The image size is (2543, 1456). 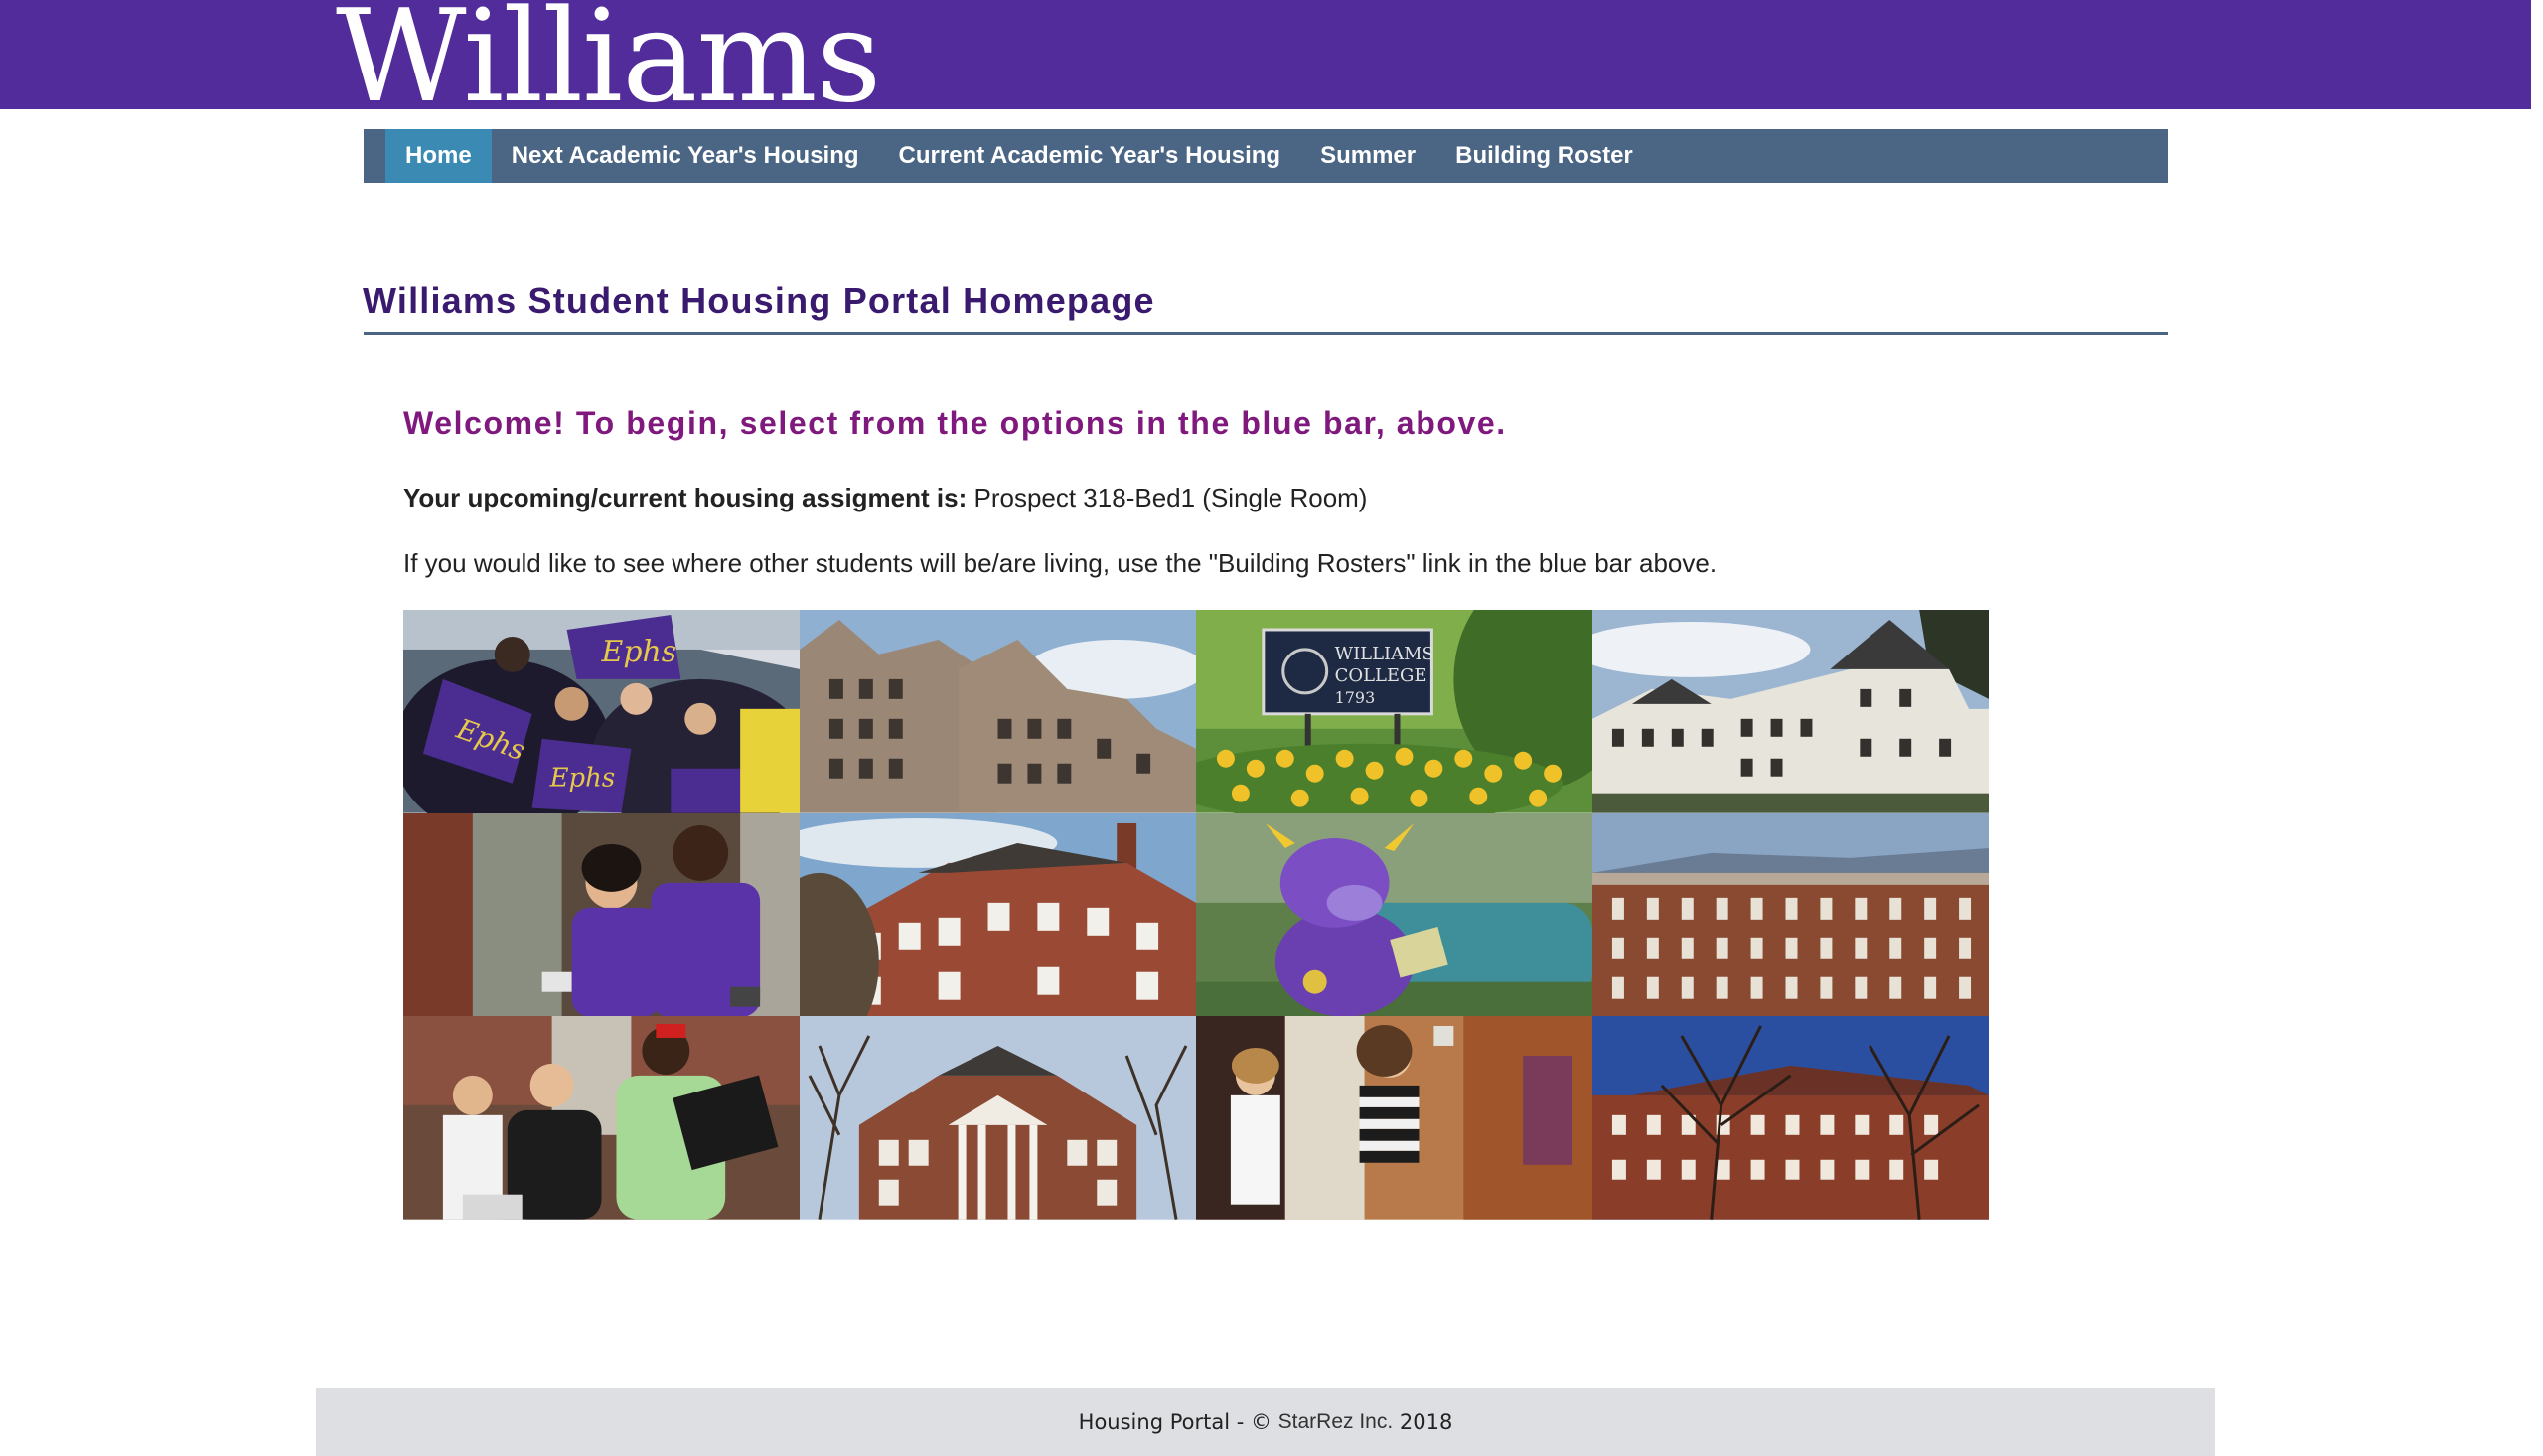 What do you see at coordinates (1394, 711) in the screenshot?
I see `photo-williams-college-sign: WILLIAMS COLLEGE 1793` at bounding box center [1394, 711].